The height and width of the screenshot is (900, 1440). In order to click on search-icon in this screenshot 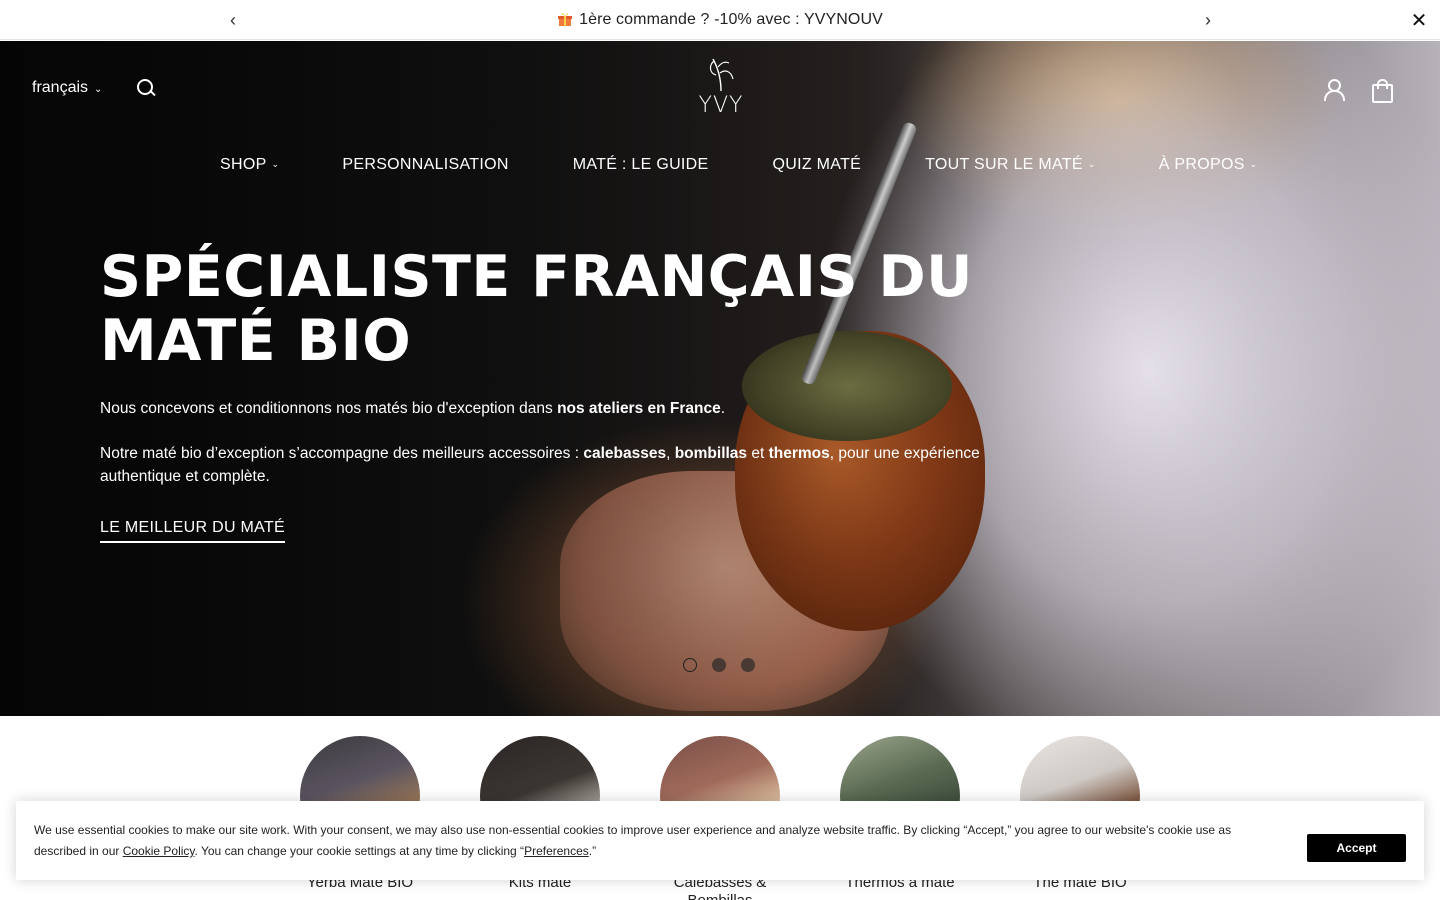, I will do `click(146, 88)`.